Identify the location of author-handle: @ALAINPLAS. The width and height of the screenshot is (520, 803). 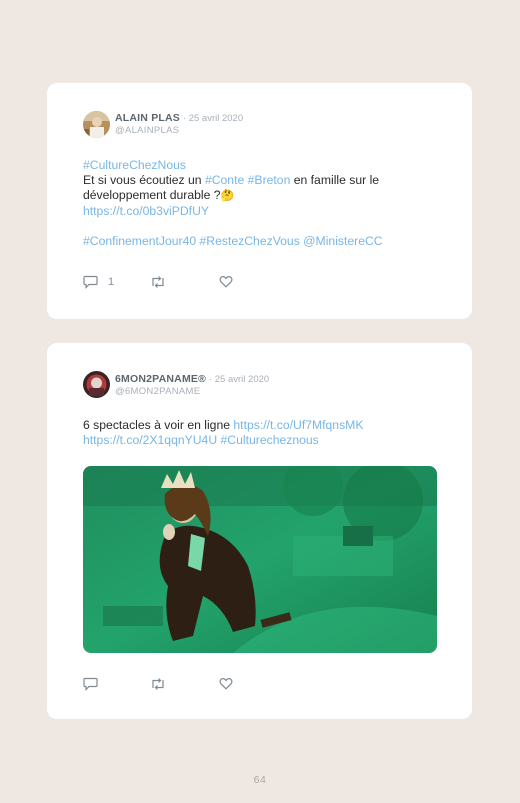
(147, 130).